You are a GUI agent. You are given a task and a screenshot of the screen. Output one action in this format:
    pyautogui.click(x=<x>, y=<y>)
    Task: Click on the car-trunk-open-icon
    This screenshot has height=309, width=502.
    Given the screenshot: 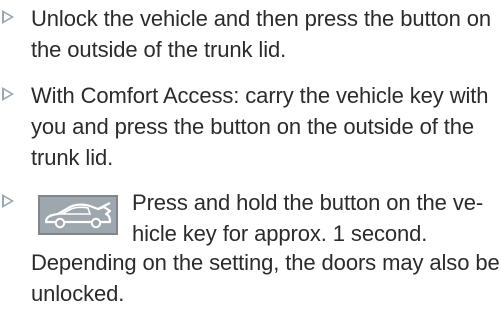 What is the action you would take?
    pyautogui.click(x=78, y=215)
    